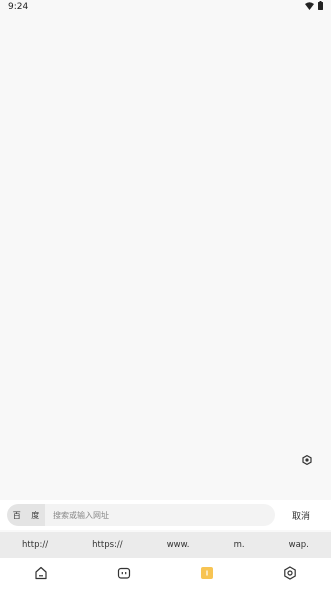 This screenshot has width=331, height=590. Describe the element at coordinates (299, 545) in the screenshot. I see `quick-input-wap: wap.` at that location.